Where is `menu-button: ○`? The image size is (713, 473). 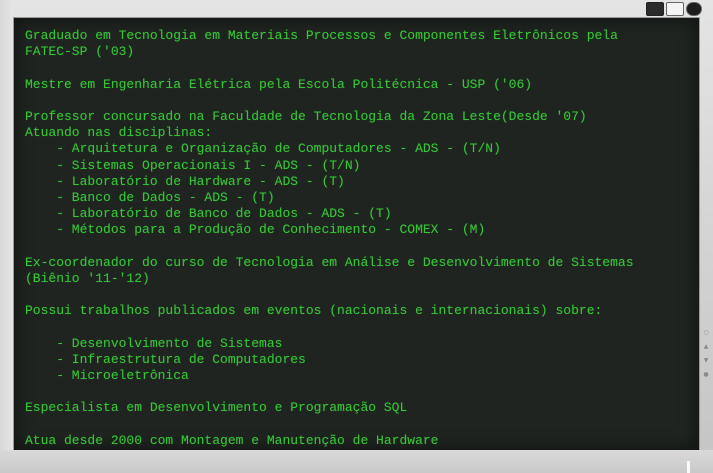 menu-button: ○ is located at coordinates (706, 333).